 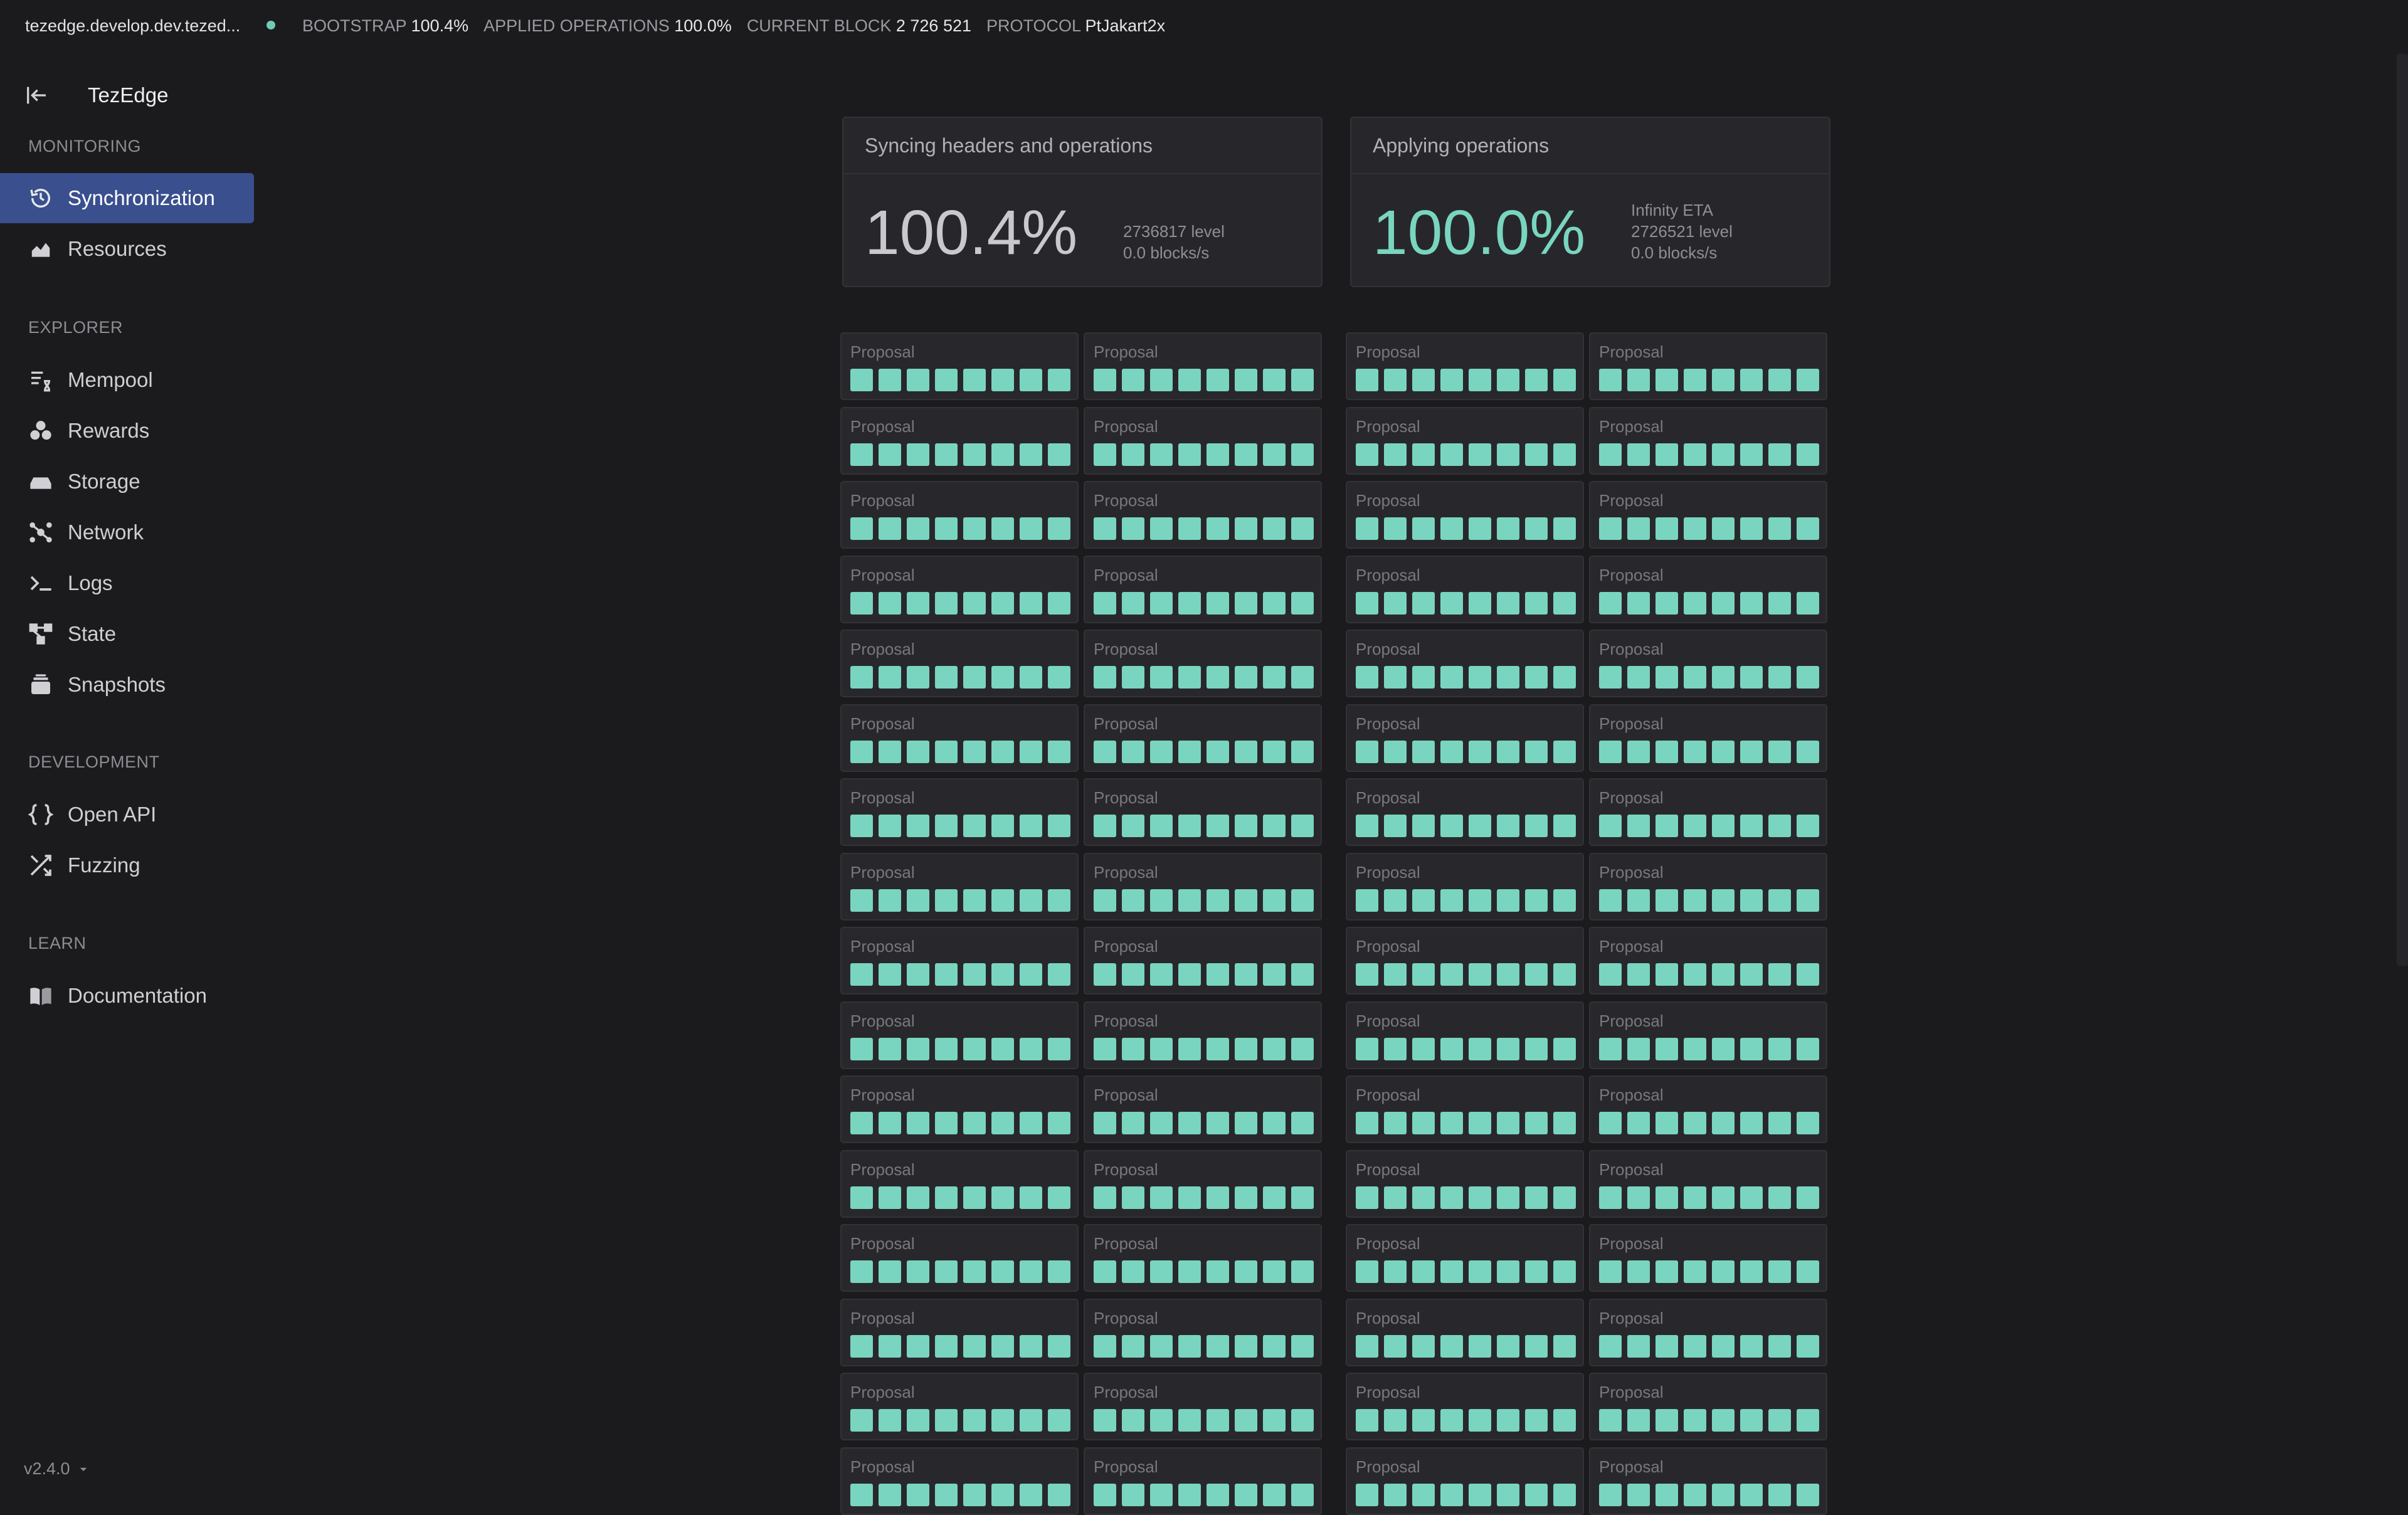 I want to click on sidebar-item-network: Network, so click(x=127, y=532).